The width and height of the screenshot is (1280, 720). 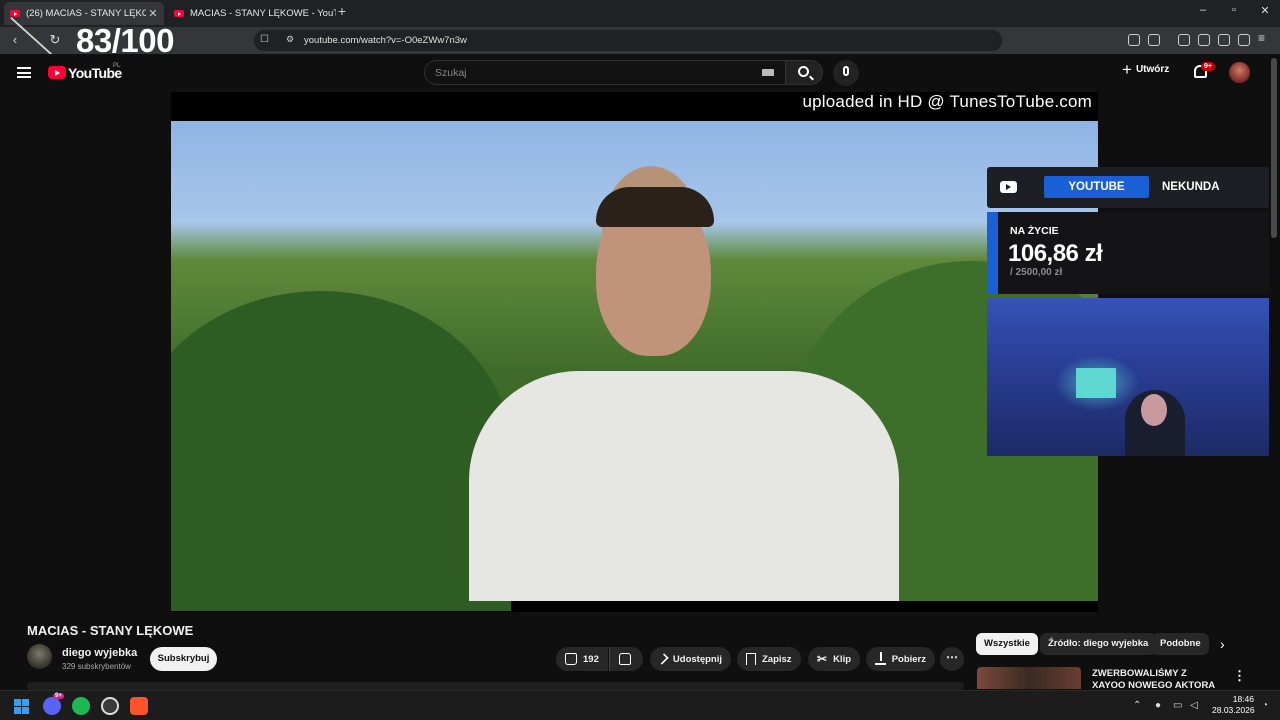 What do you see at coordinates (1177, 705) in the screenshot?
I see `tray-network-icon: ▭` at bounding box center [1177, 705].